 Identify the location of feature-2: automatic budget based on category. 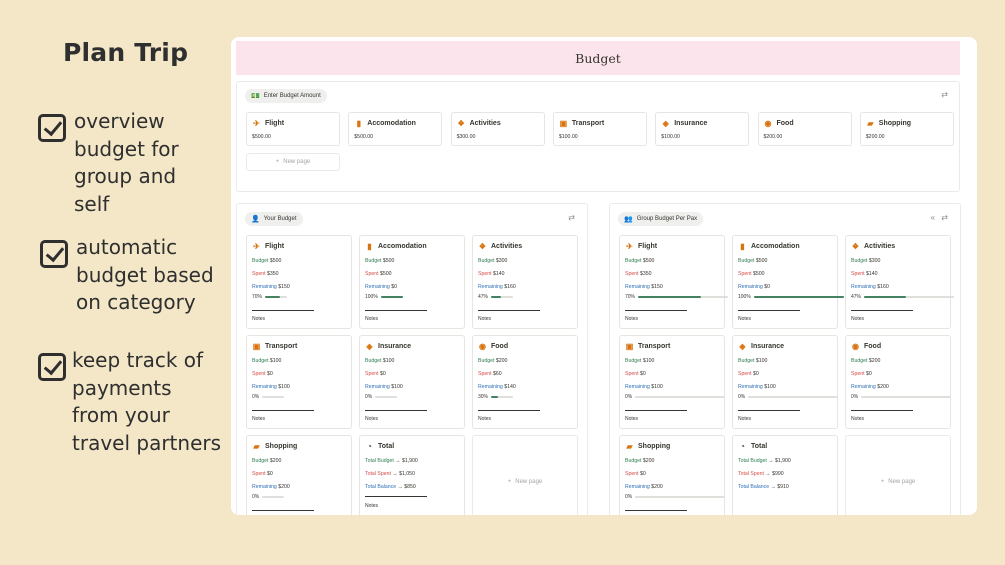
(127, 275).